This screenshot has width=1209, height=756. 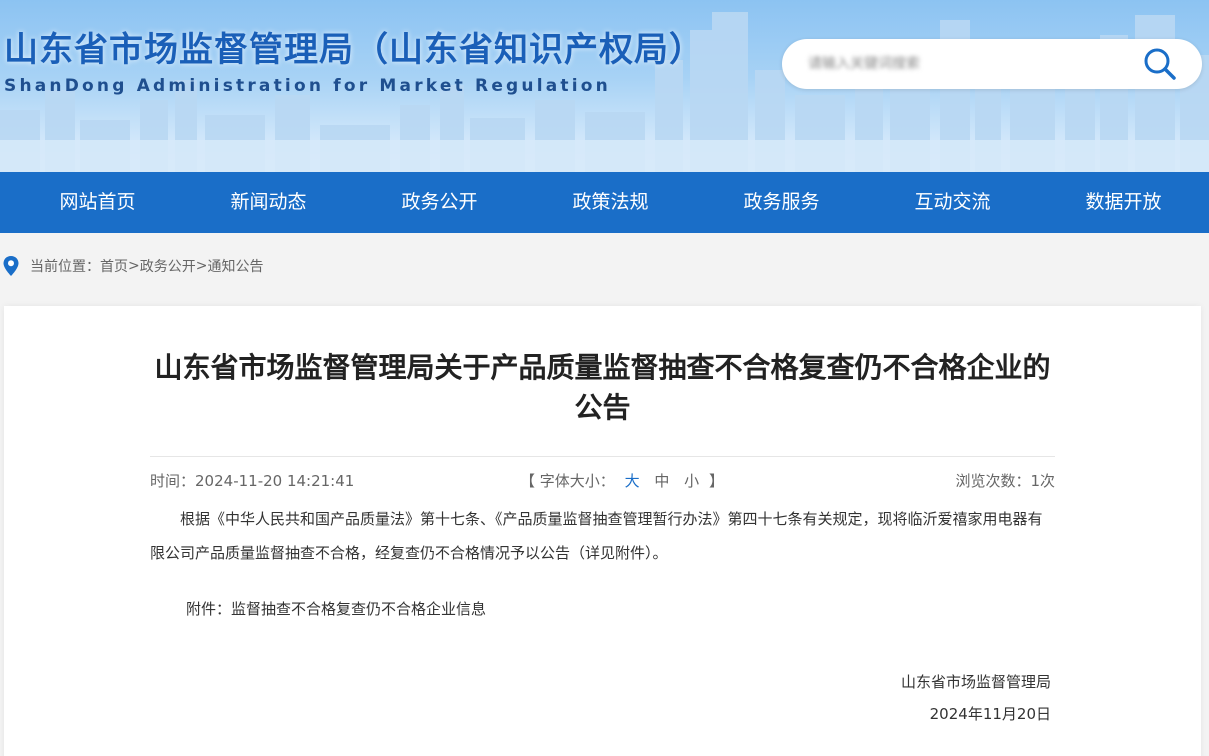 I want to click on search-button, so click(x=1160, y=64).